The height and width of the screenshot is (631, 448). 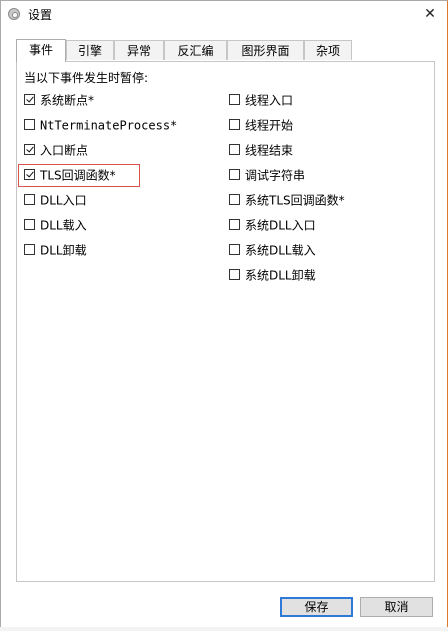 What do you see at coordinates (275, 175) in the screenshot?
I see `checkbox-label: 调试字符串` at bounding box center [275, 175].